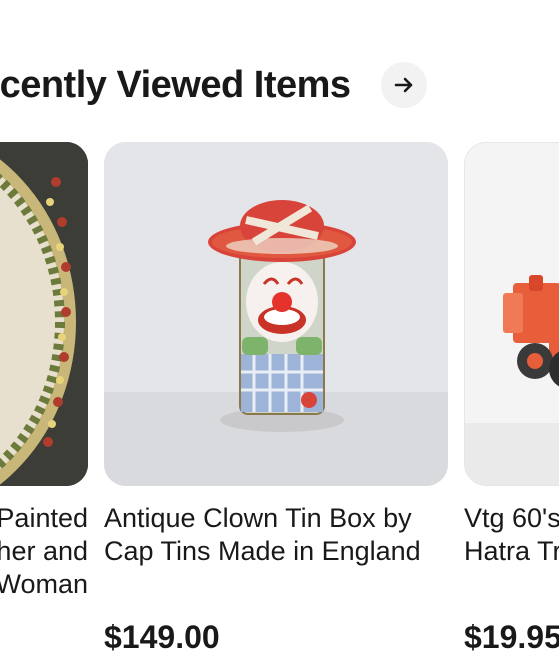 This screenshot has height=664, width=559. I want to click on tractor-image, so click(512, 314).